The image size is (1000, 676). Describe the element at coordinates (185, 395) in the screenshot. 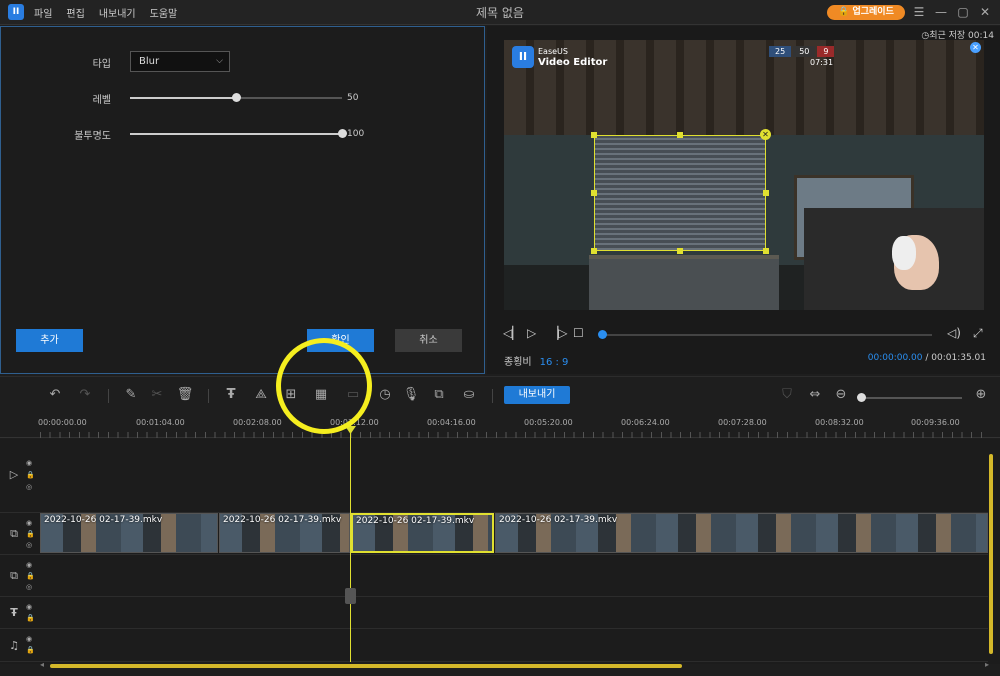

I see `delete-icon: 🗑` at that location.